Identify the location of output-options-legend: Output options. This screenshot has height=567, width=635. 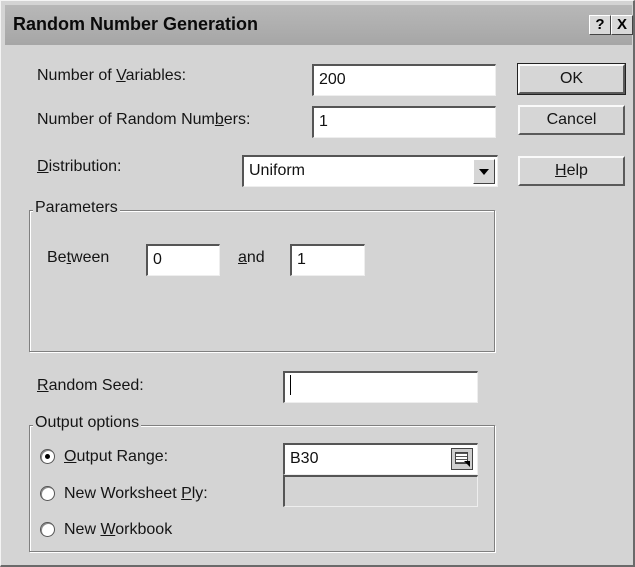
(87, 423).